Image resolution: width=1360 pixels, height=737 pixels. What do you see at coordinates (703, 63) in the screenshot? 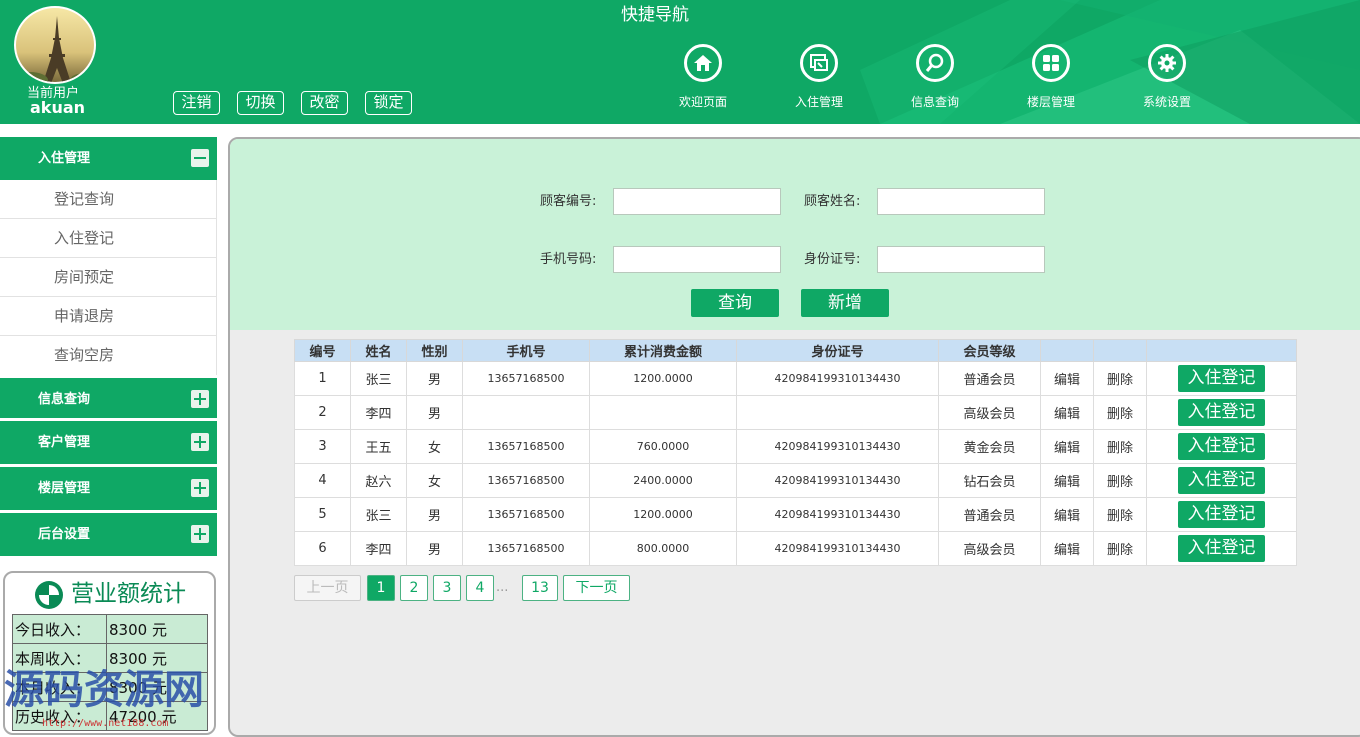
I see `home-icon` at bounding box center [703, 63].